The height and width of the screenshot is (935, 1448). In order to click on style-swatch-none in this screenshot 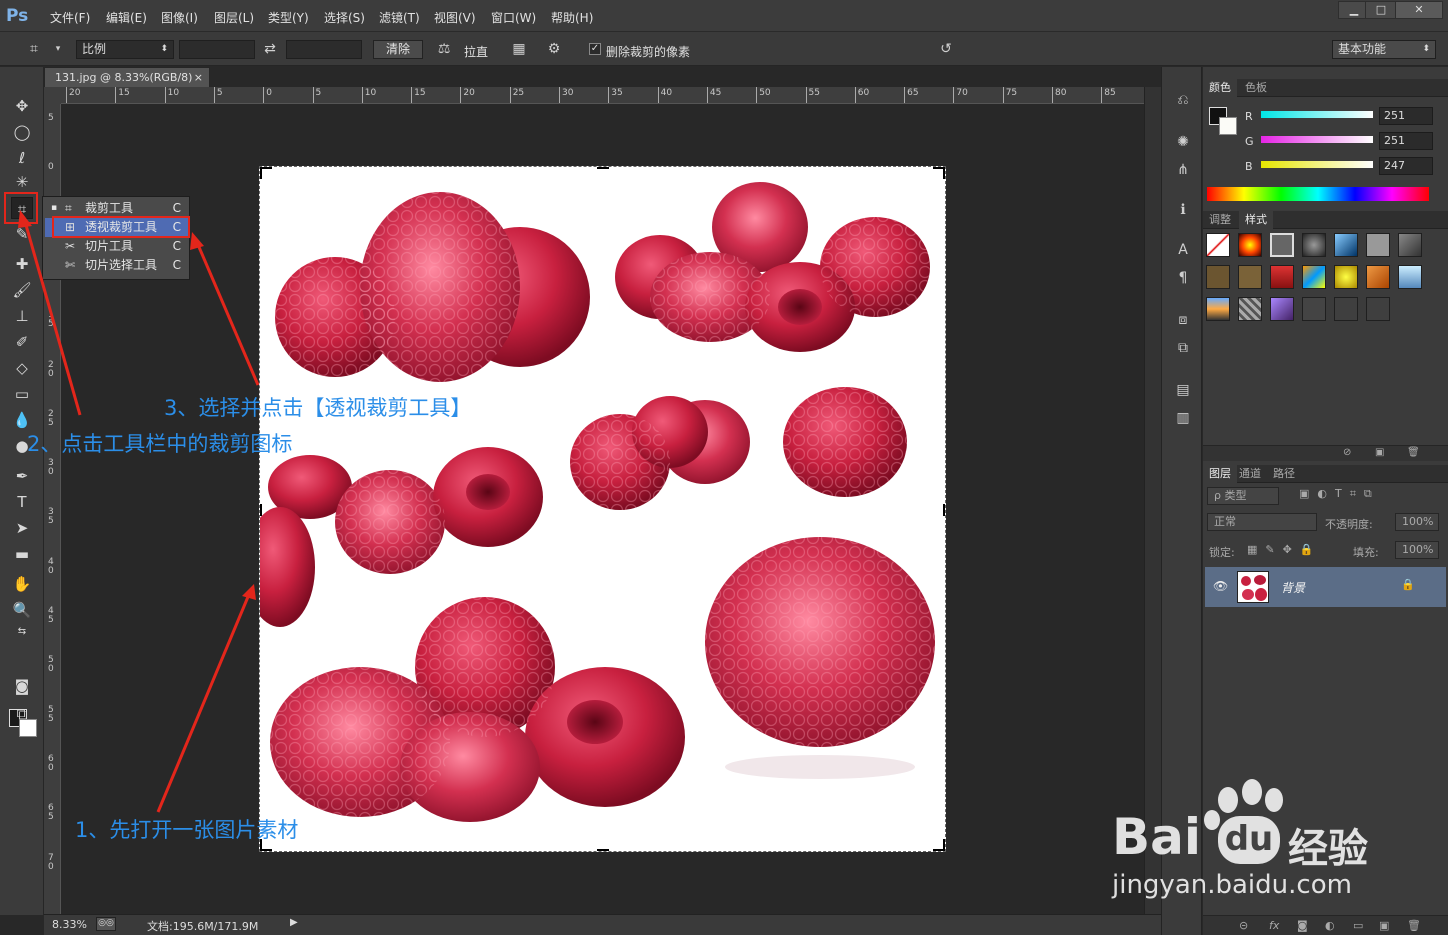, I will do `click(1218, 245)`.